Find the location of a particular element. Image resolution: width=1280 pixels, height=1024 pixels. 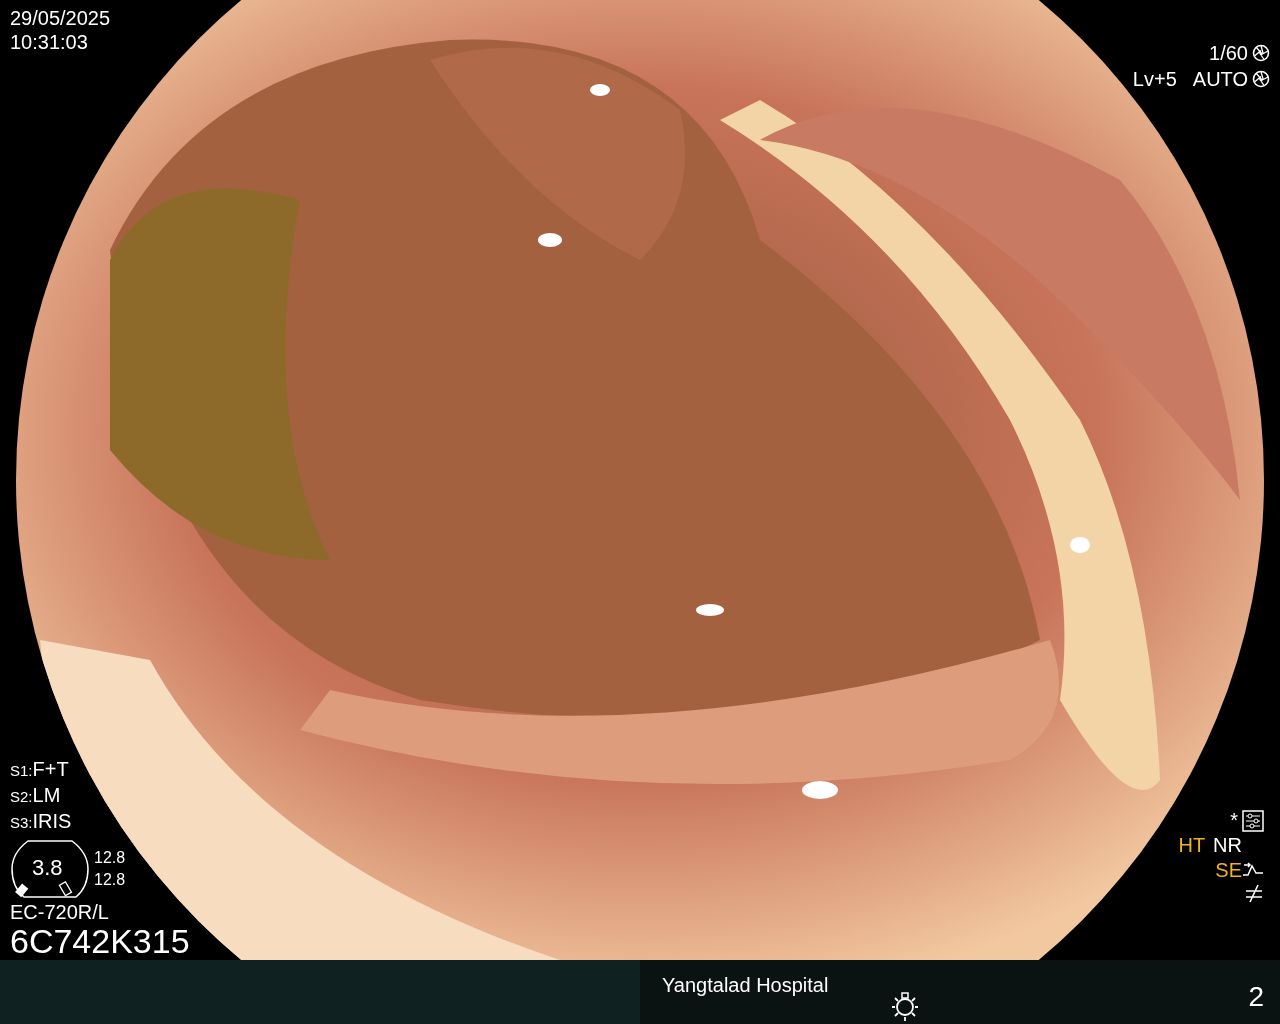

shutter-speed: 1/60 is located at coordinates (1228, 53).